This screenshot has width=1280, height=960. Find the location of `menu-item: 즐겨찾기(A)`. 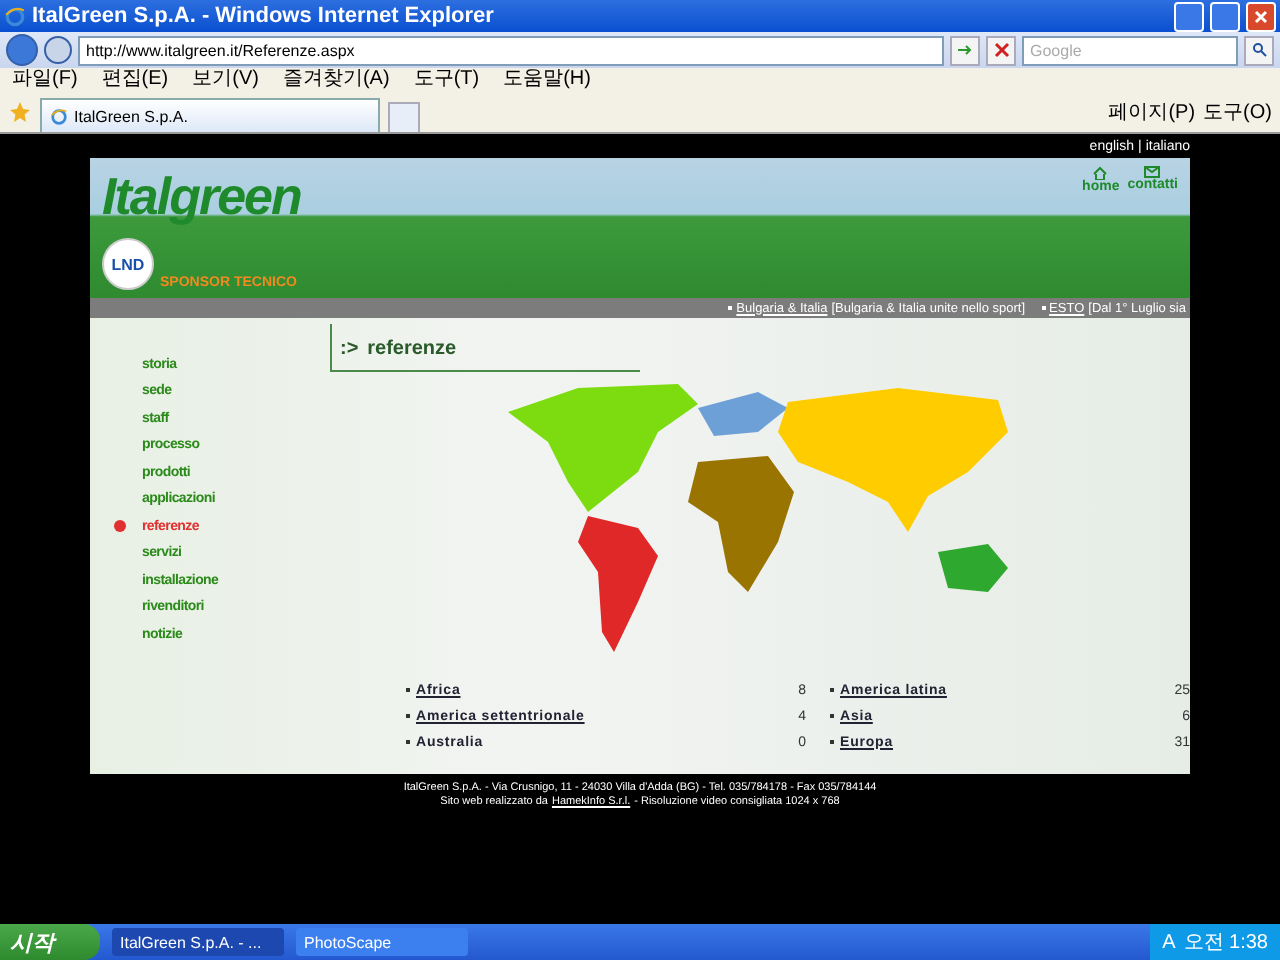

menu-item: 즐겨찾기(A) is located at coordinates (336, 80).